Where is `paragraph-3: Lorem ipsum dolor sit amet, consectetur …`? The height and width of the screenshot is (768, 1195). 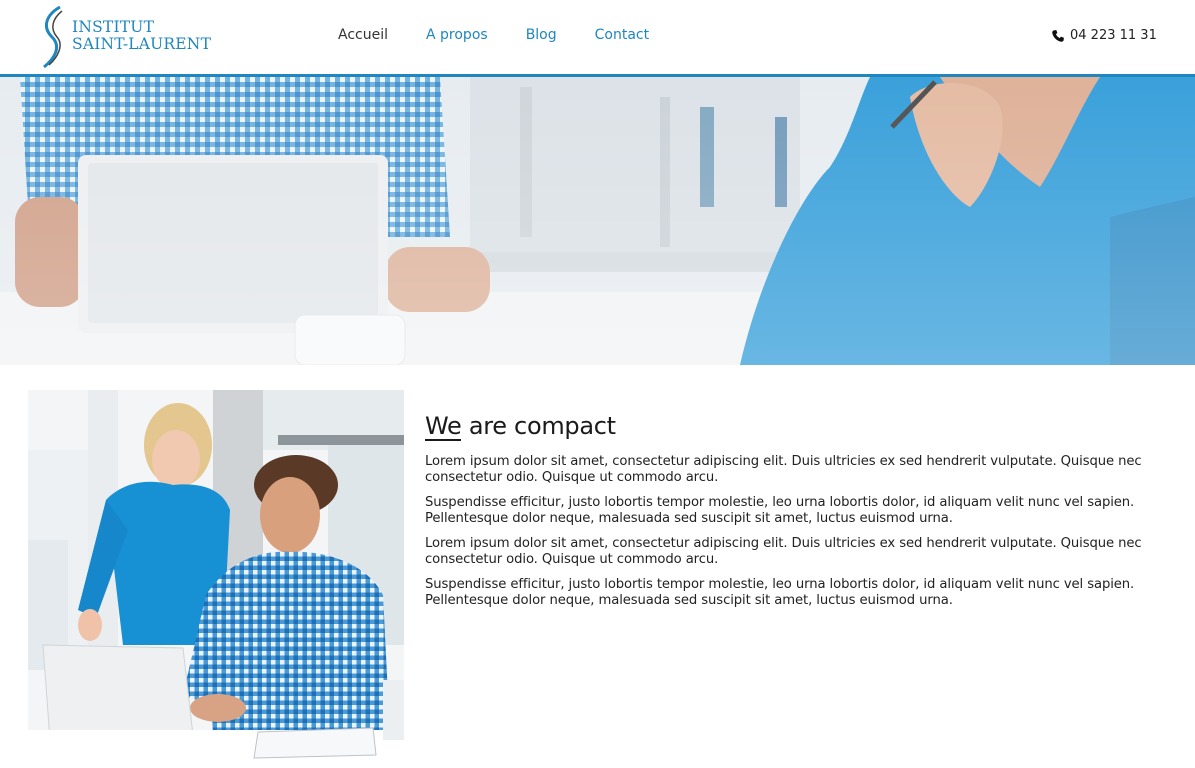 paragraph-3: Lorem ipsum dolor sit amet, consectetur … is located at coordinates (783, 551).